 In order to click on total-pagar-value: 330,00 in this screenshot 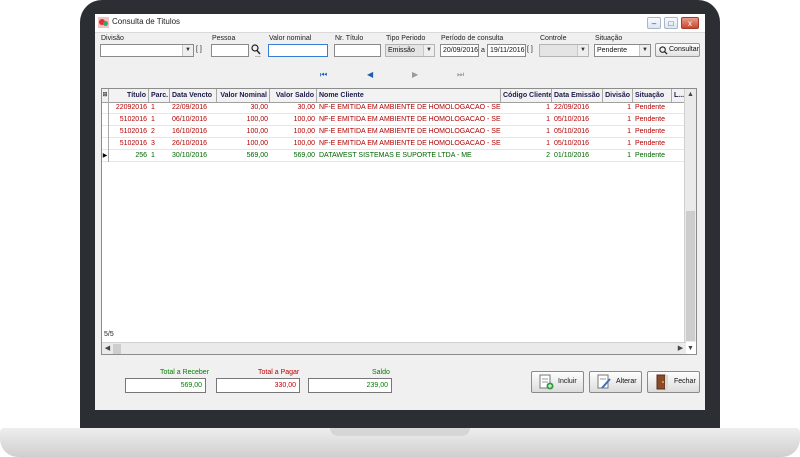, I will do `click(258, 385)`.